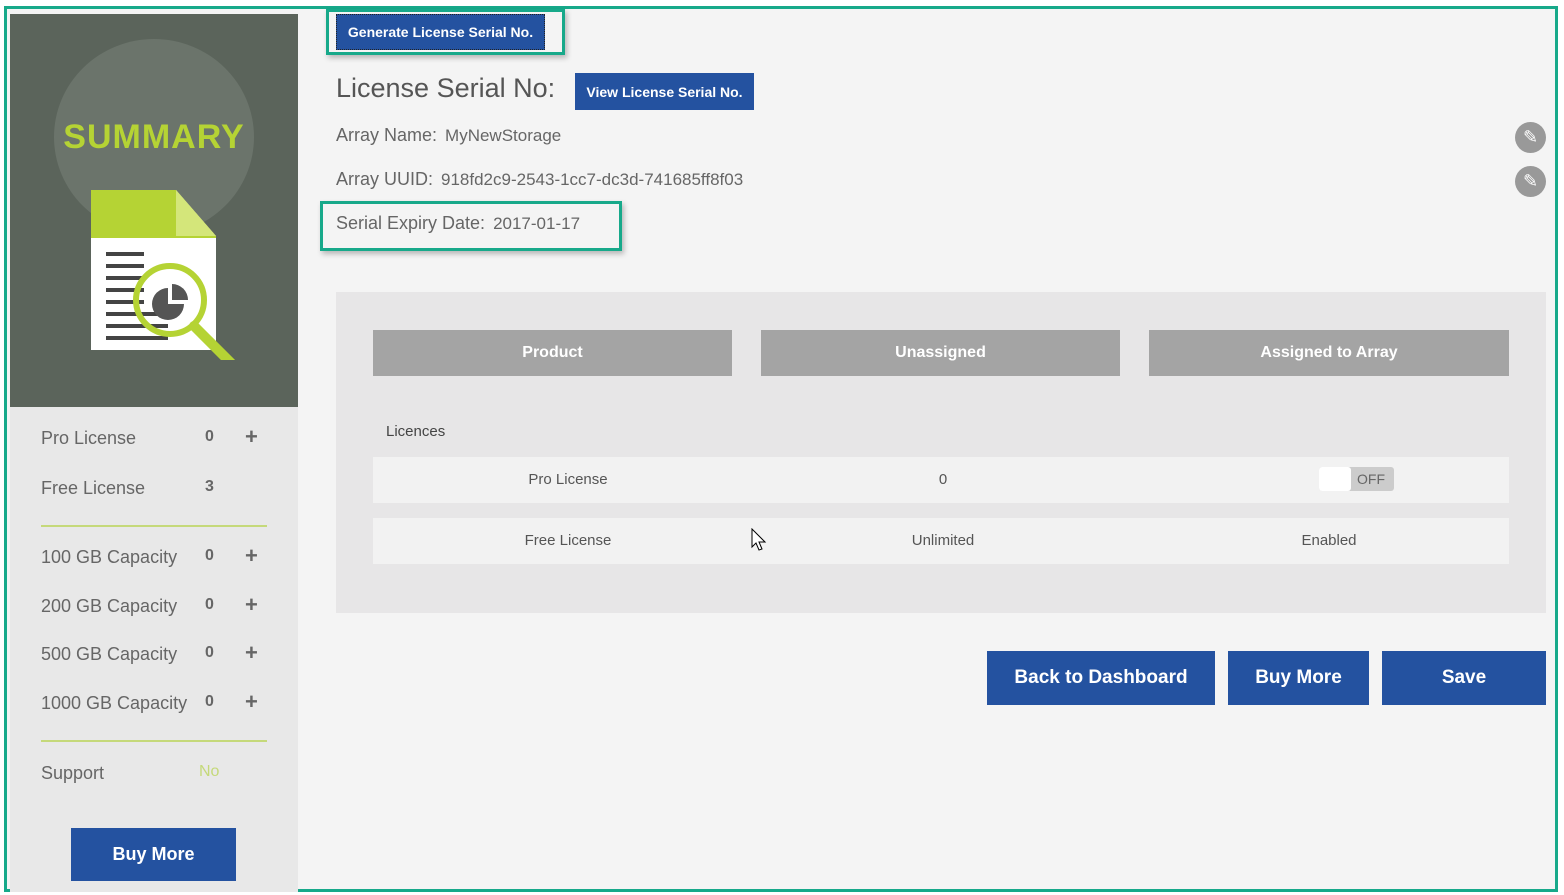 The width and height of the screenshot is (1564, 895). I want to click on add-1000gb-button: +, so click(251, 702).